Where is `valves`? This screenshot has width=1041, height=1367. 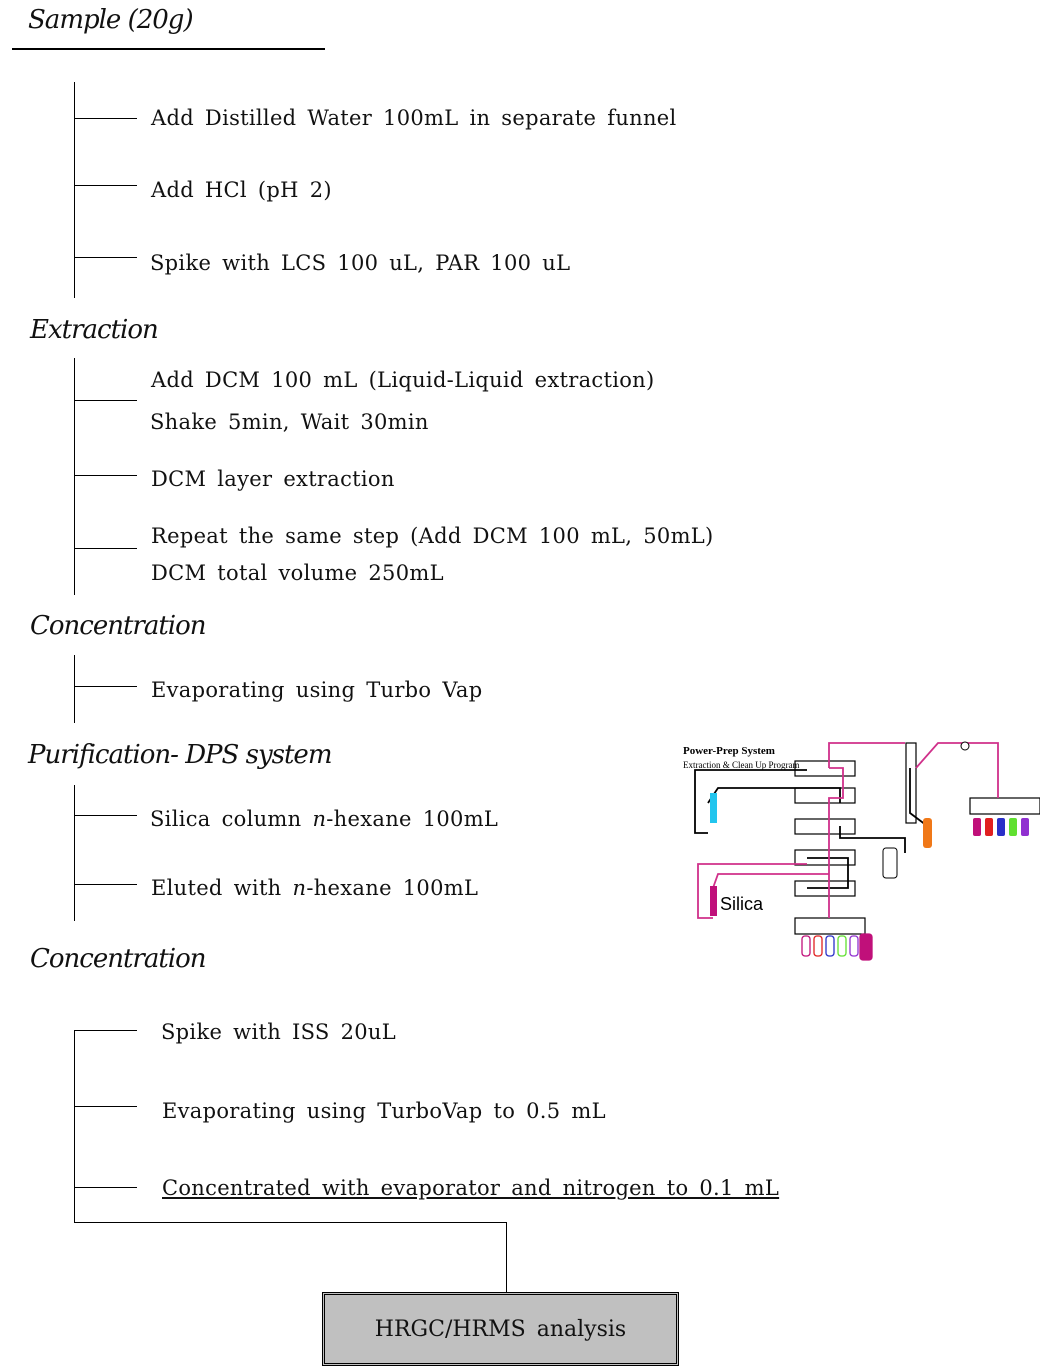
valves is located at coordinates (917, 838).